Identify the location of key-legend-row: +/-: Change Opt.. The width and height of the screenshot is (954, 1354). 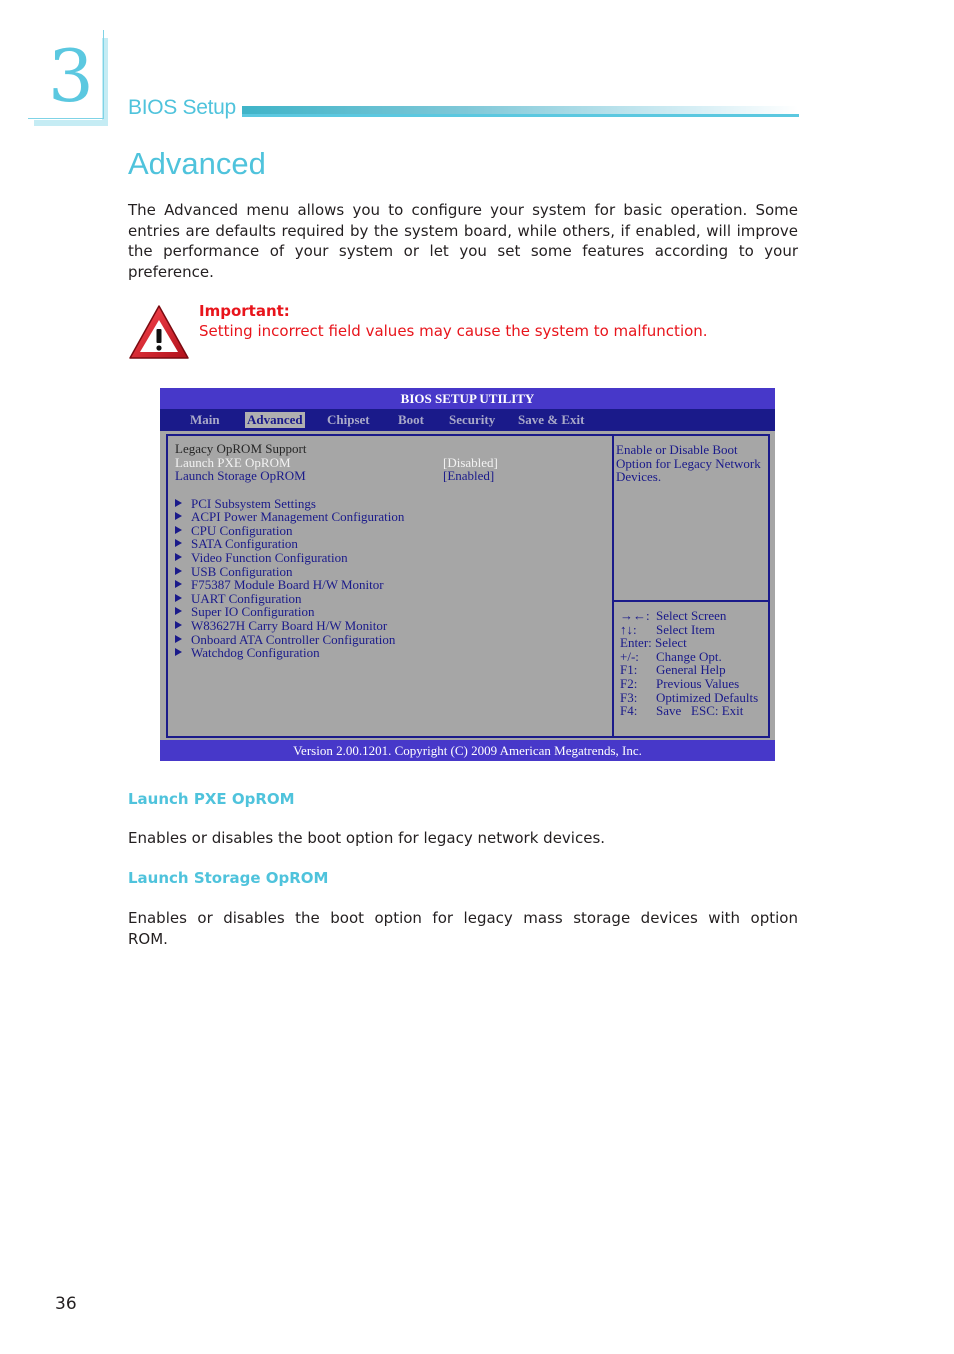
(671, 656).